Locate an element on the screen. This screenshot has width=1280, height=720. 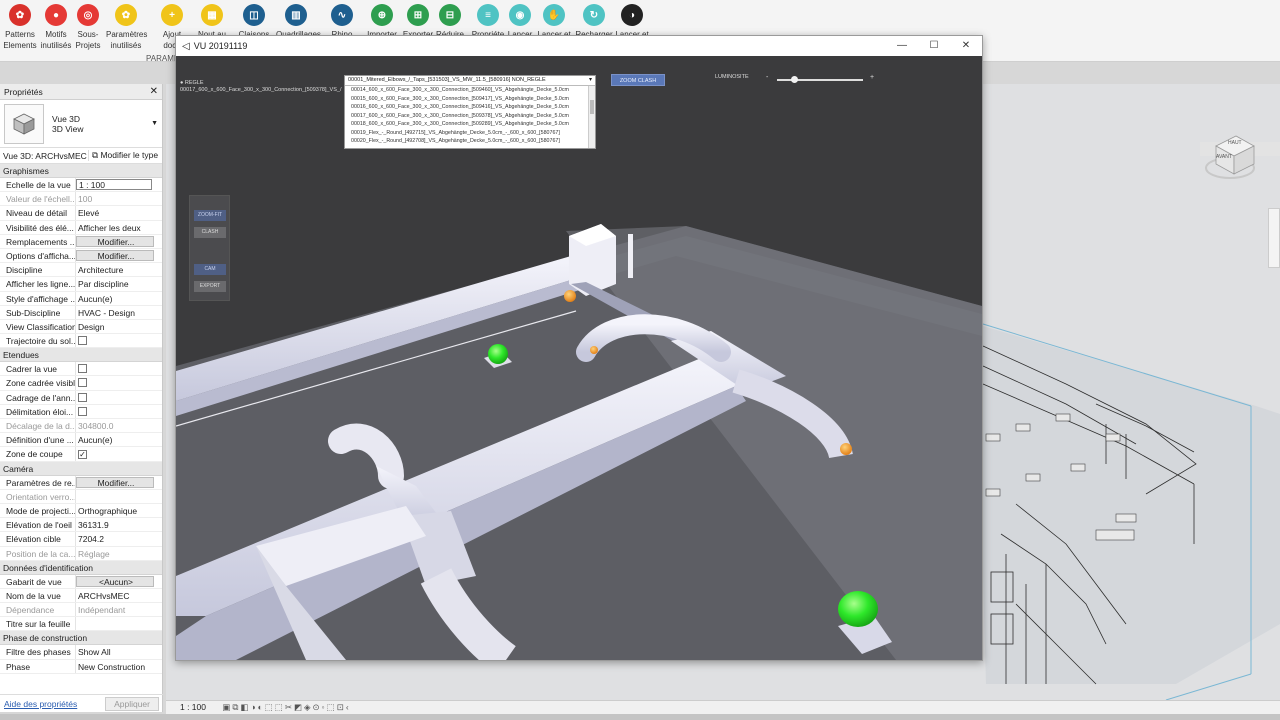
property-value: 1 : 100 is located at coordinates (114, 185).